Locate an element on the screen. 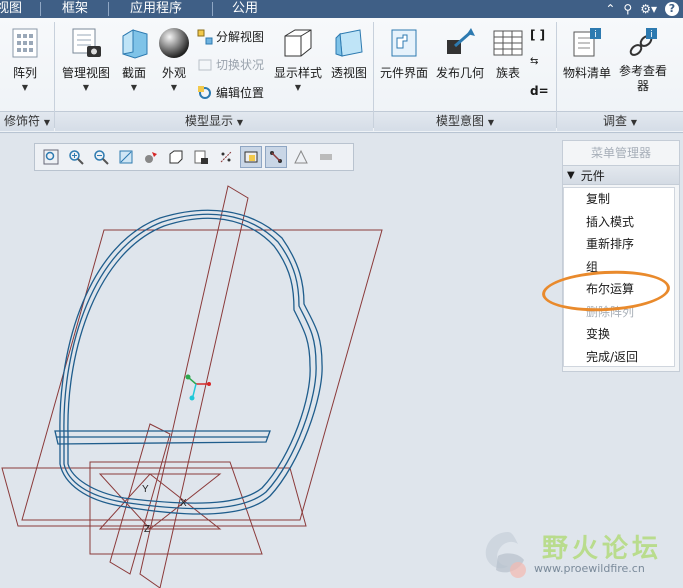 This screenshot has height=588, width=683. datum-display-icon is located at coordinates (226, 157).